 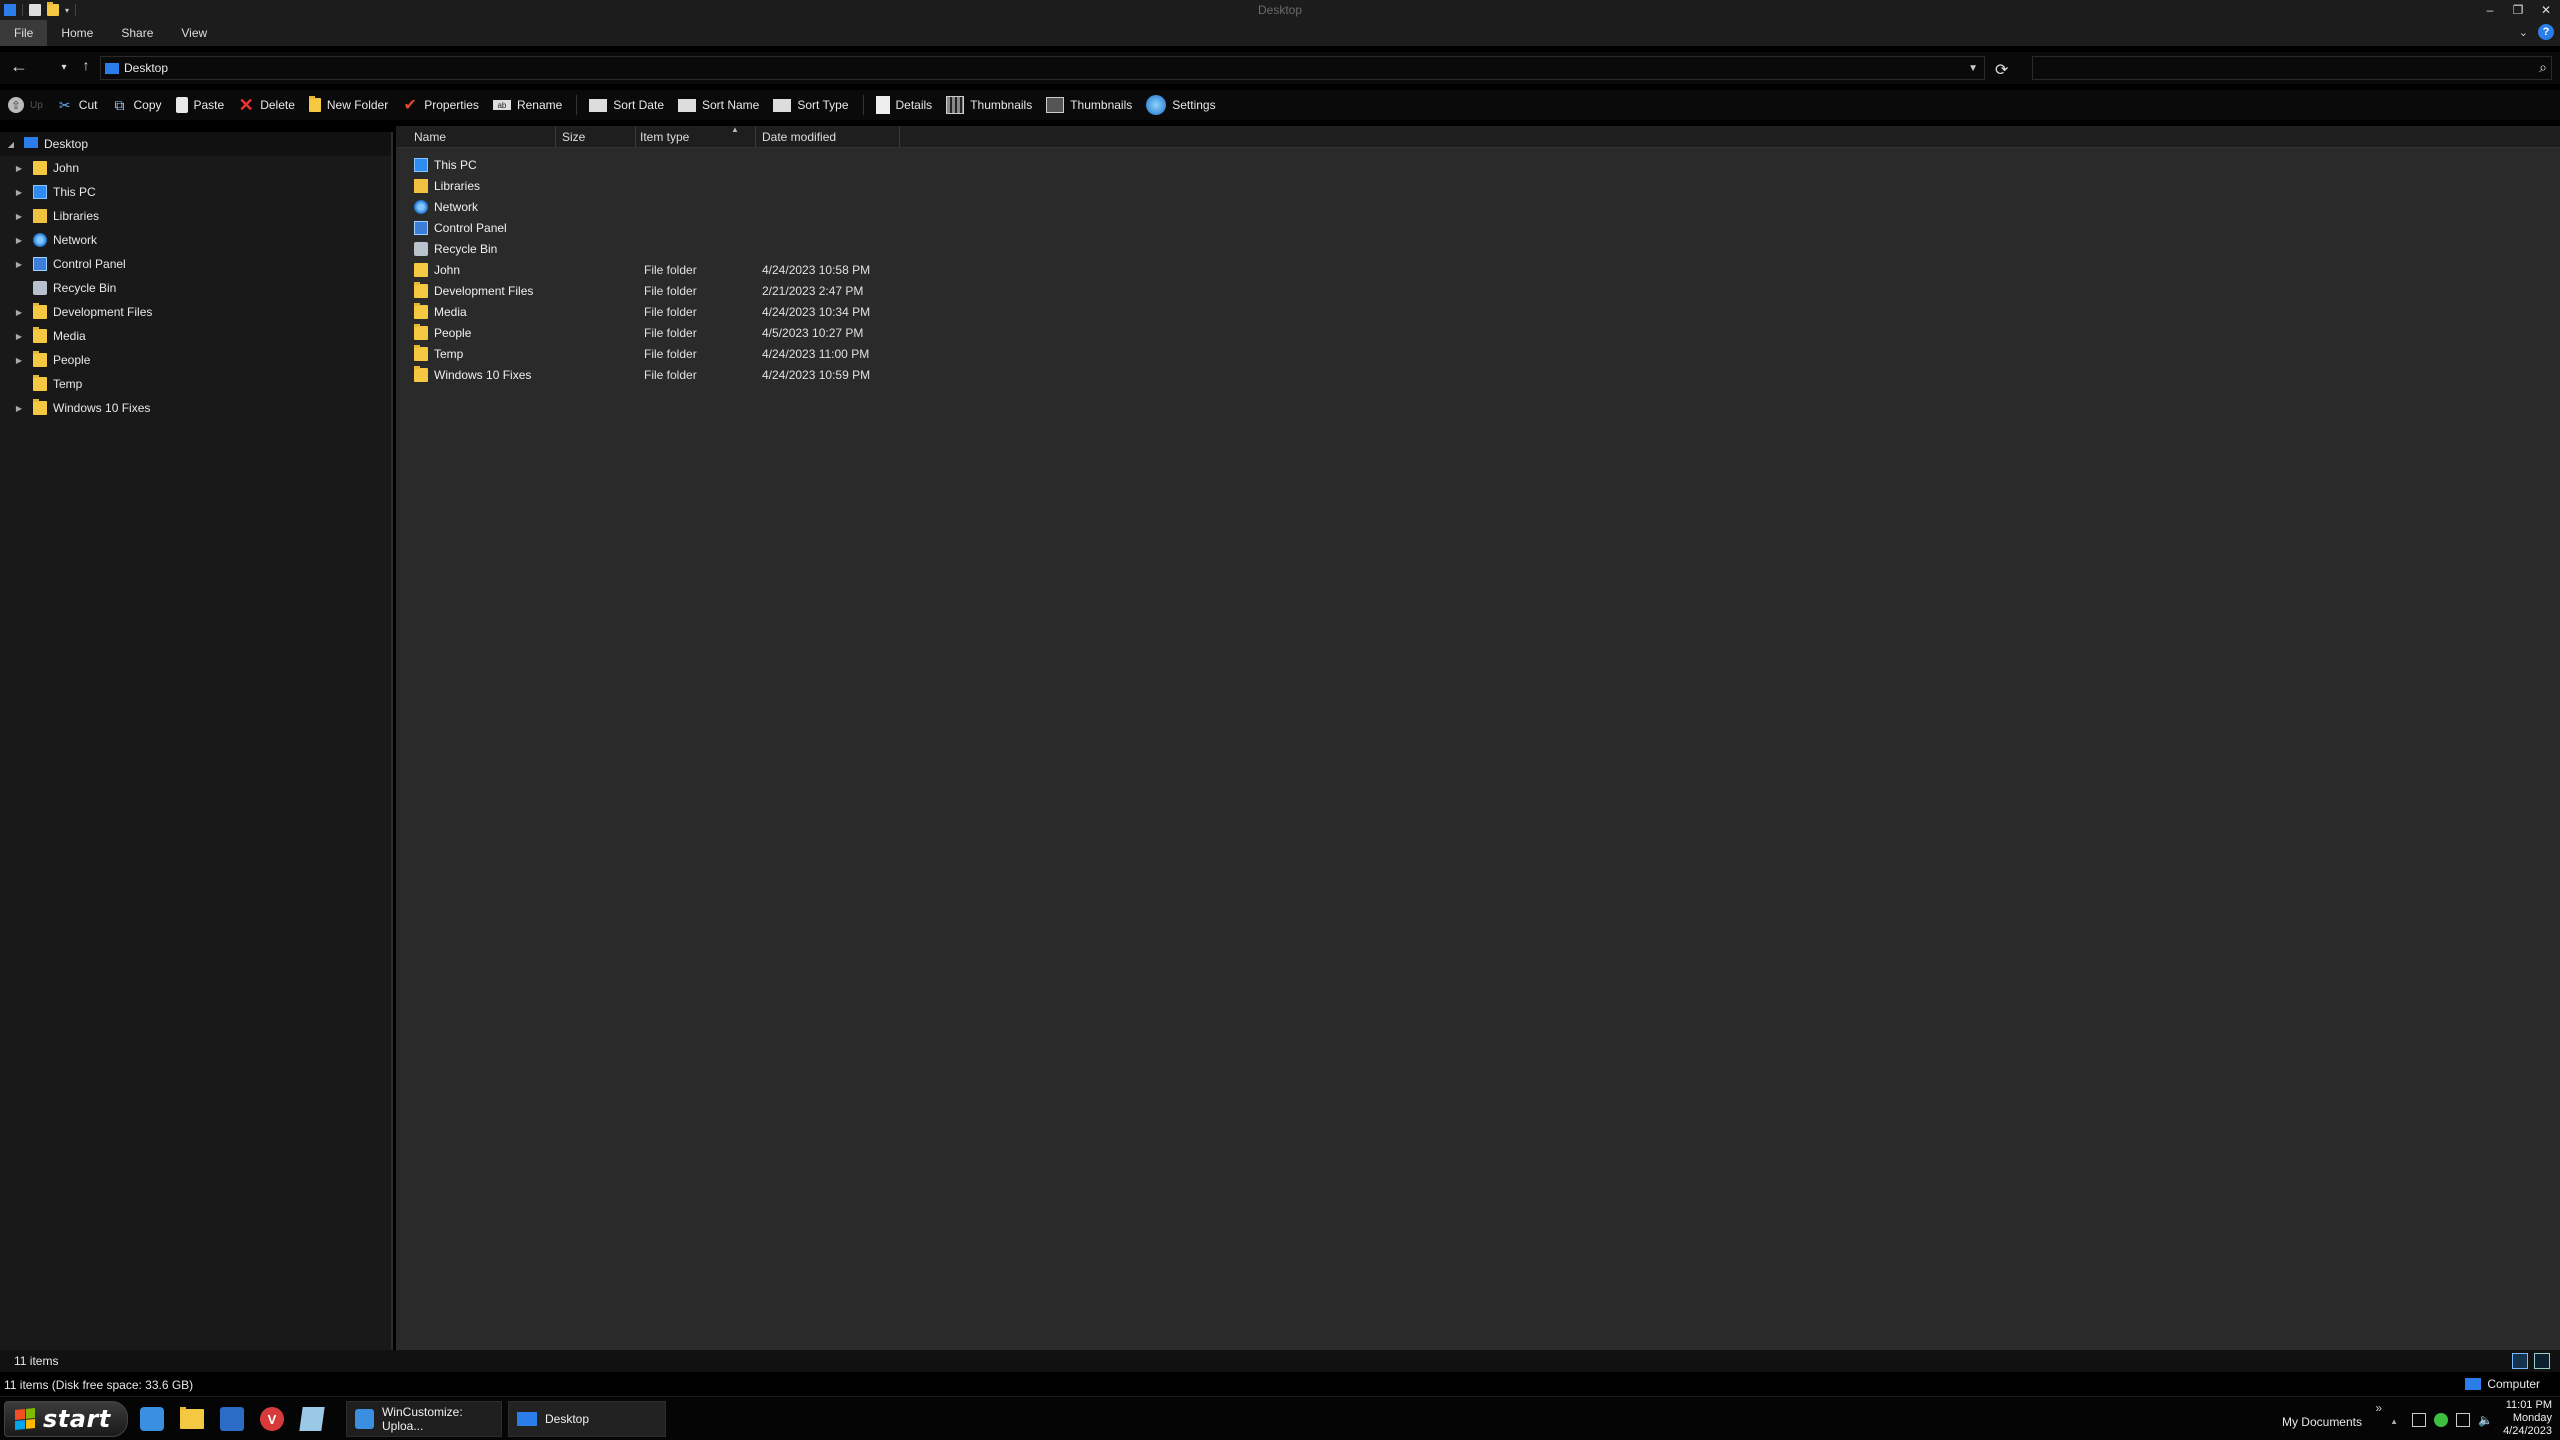 What do you see at coordinates (440, 105) in the screenshot?
I see `properties-button: ✔ Properties` at bounding box center [440, 105].